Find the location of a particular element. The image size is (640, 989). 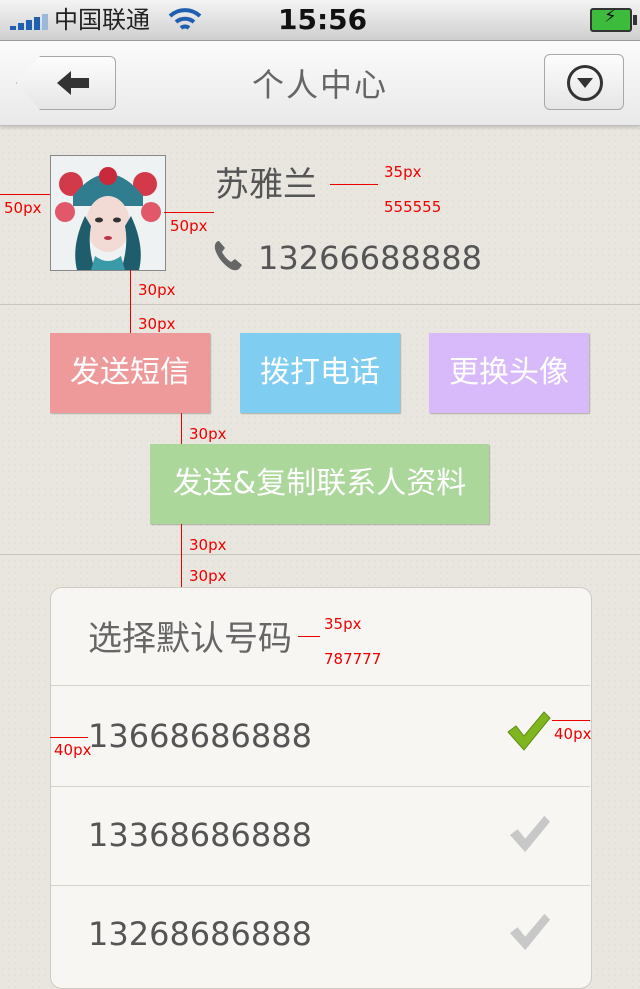

annotation-label: 555555 is located at coordinates (413, 207).